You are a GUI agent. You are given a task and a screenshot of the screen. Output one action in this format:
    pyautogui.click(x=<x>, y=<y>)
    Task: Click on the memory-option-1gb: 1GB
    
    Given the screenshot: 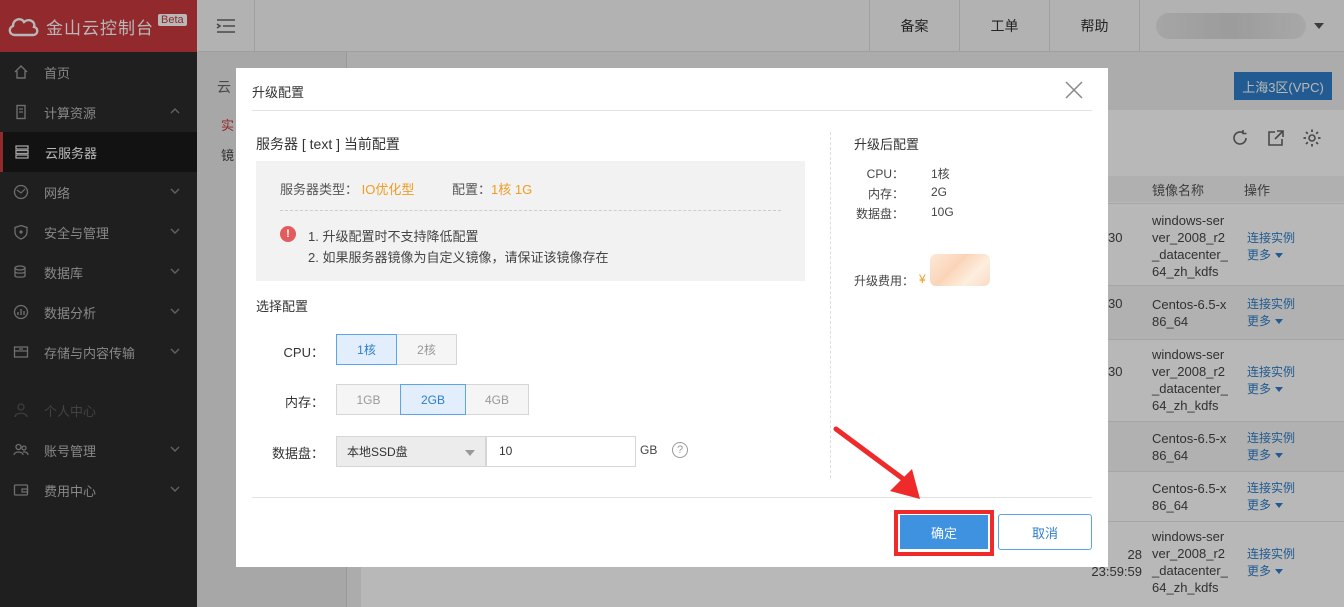 What is the action you would take?
    pyautogui.click(x=368, y=399)
    